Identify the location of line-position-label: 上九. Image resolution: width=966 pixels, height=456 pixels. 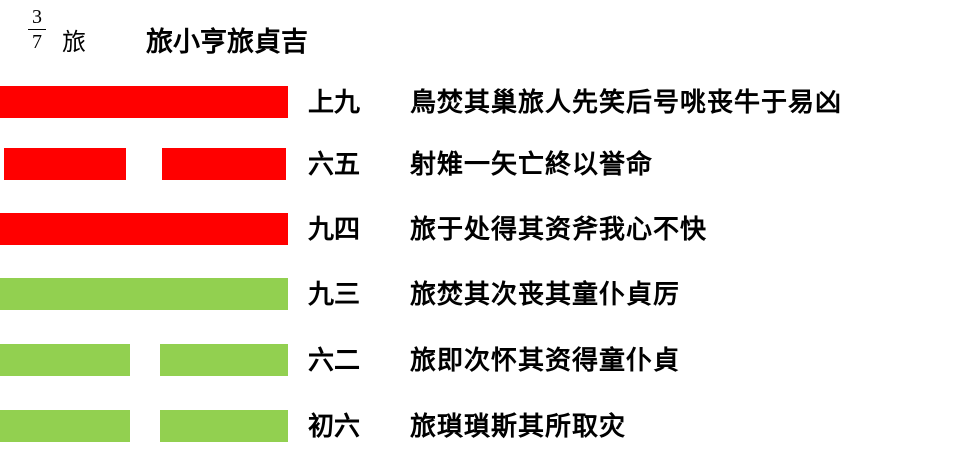
(334, 103).